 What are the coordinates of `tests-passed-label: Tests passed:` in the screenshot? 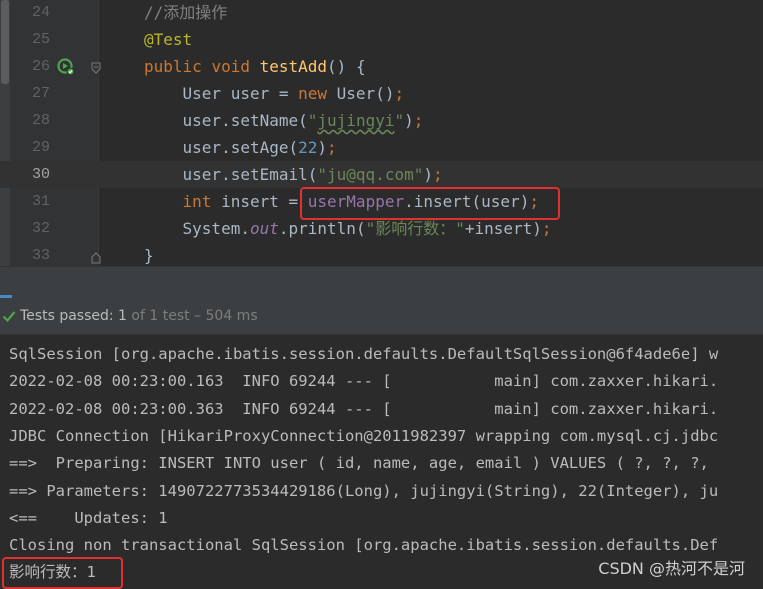 It's located at (67, 316).